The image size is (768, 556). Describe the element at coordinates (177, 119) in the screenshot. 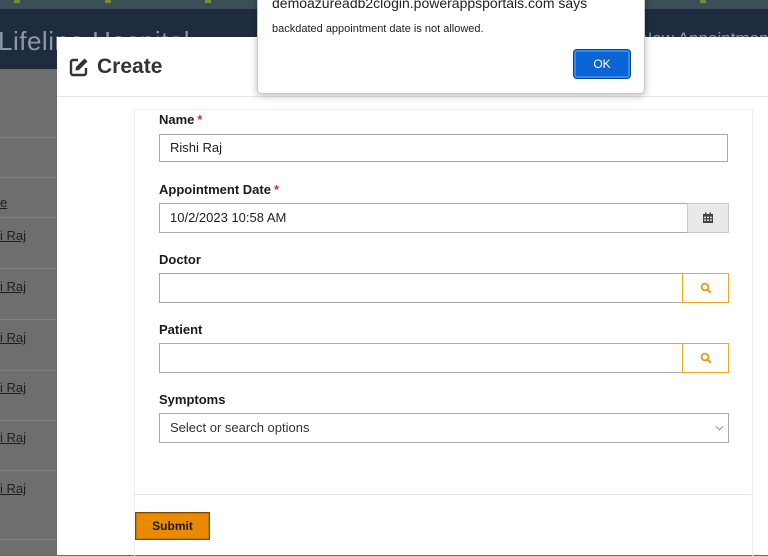

I see `name-label-text: Name` at that location.